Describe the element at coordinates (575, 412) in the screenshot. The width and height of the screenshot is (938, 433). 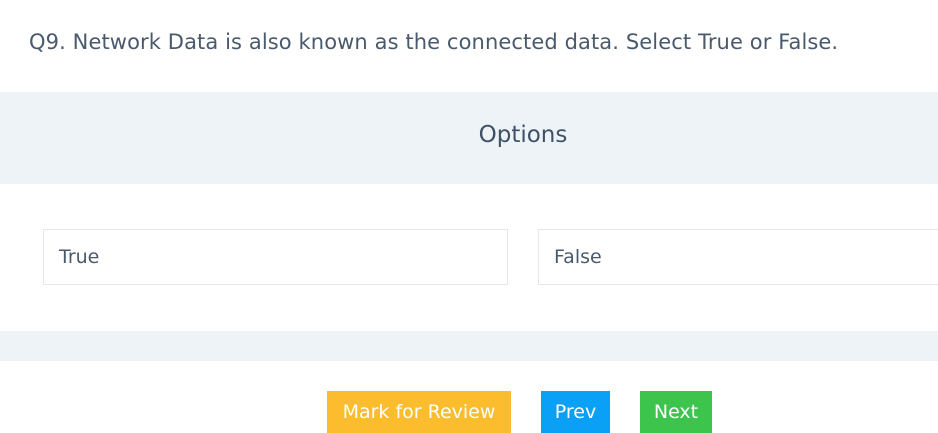
I see `prev-button: Prev` at that location.